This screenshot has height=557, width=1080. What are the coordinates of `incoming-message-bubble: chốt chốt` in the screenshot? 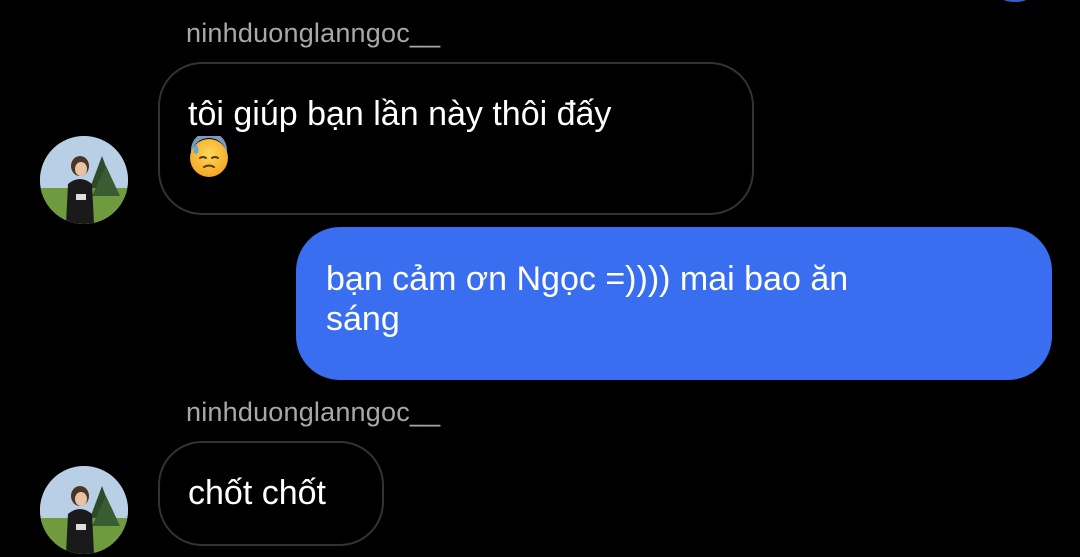 It's located at (271, 493).